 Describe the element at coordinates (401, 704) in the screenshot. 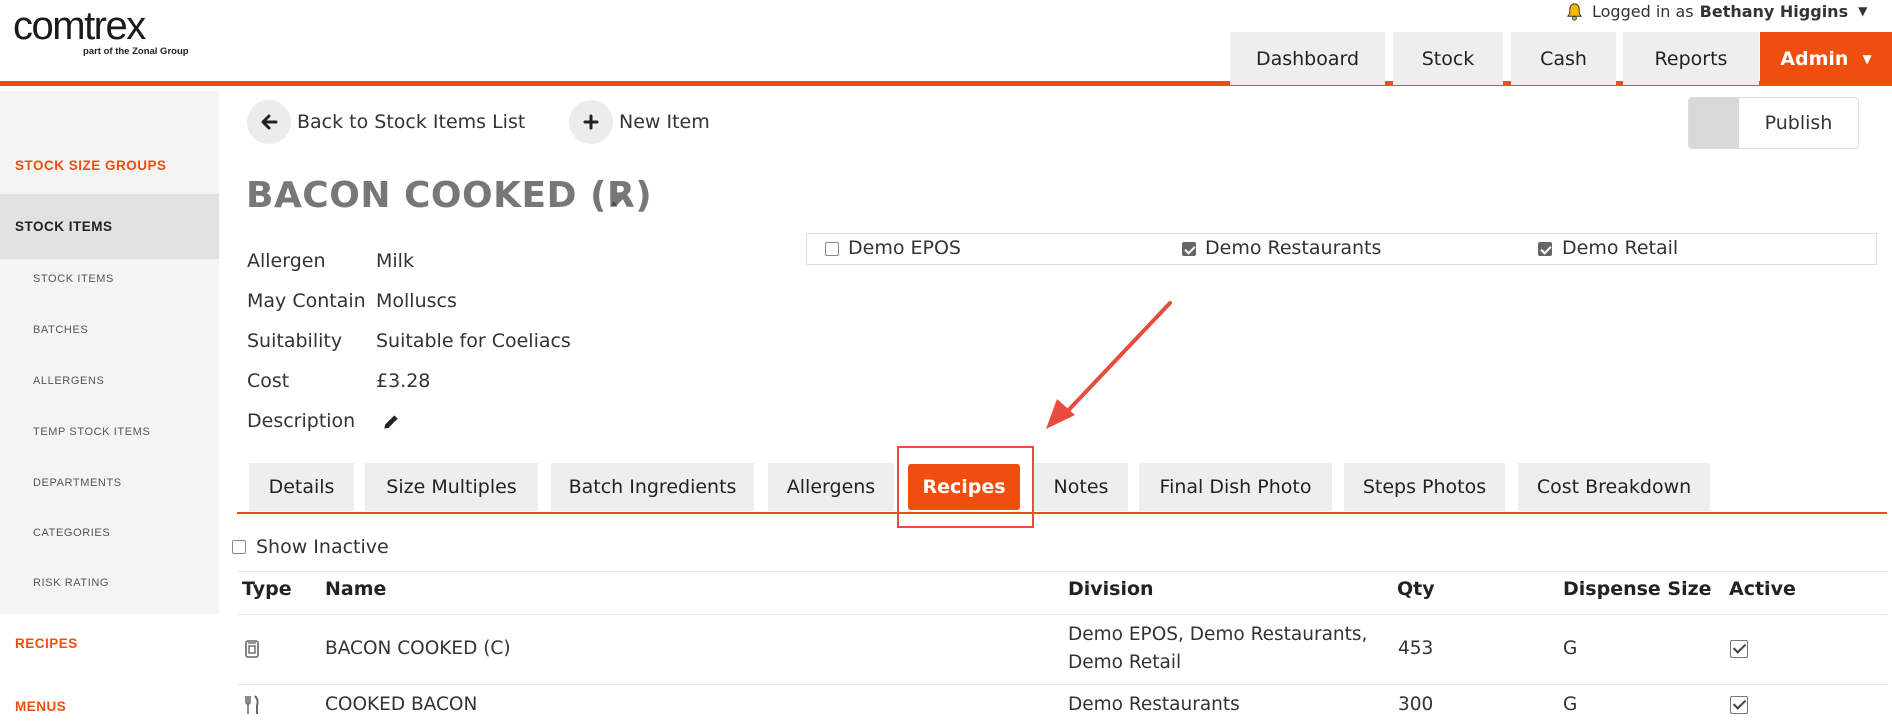

I see `row-2-name: COOKED BACON` at that location.